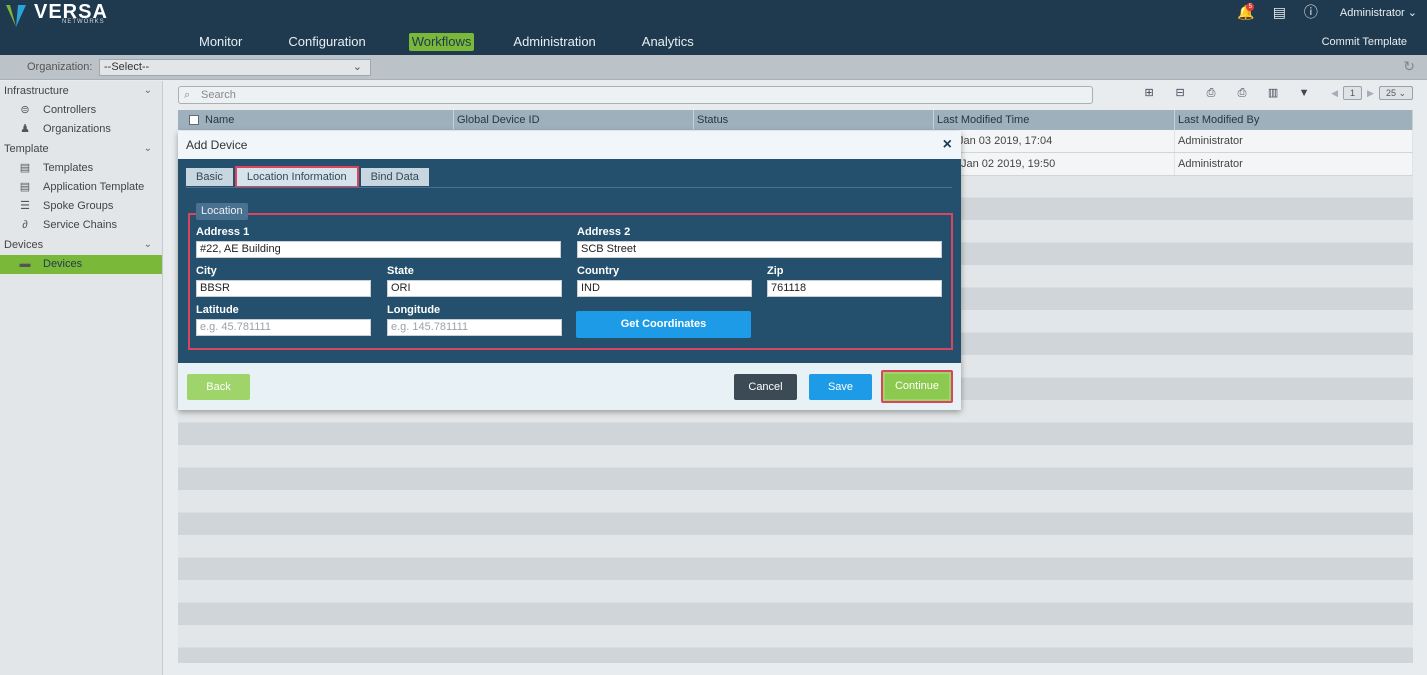 The width and height of the screenshot is (1427, 675). What do you see at coordinates (569, 187) in the screenshot?
I see `tab-divider` at bounding box center [569, 187].